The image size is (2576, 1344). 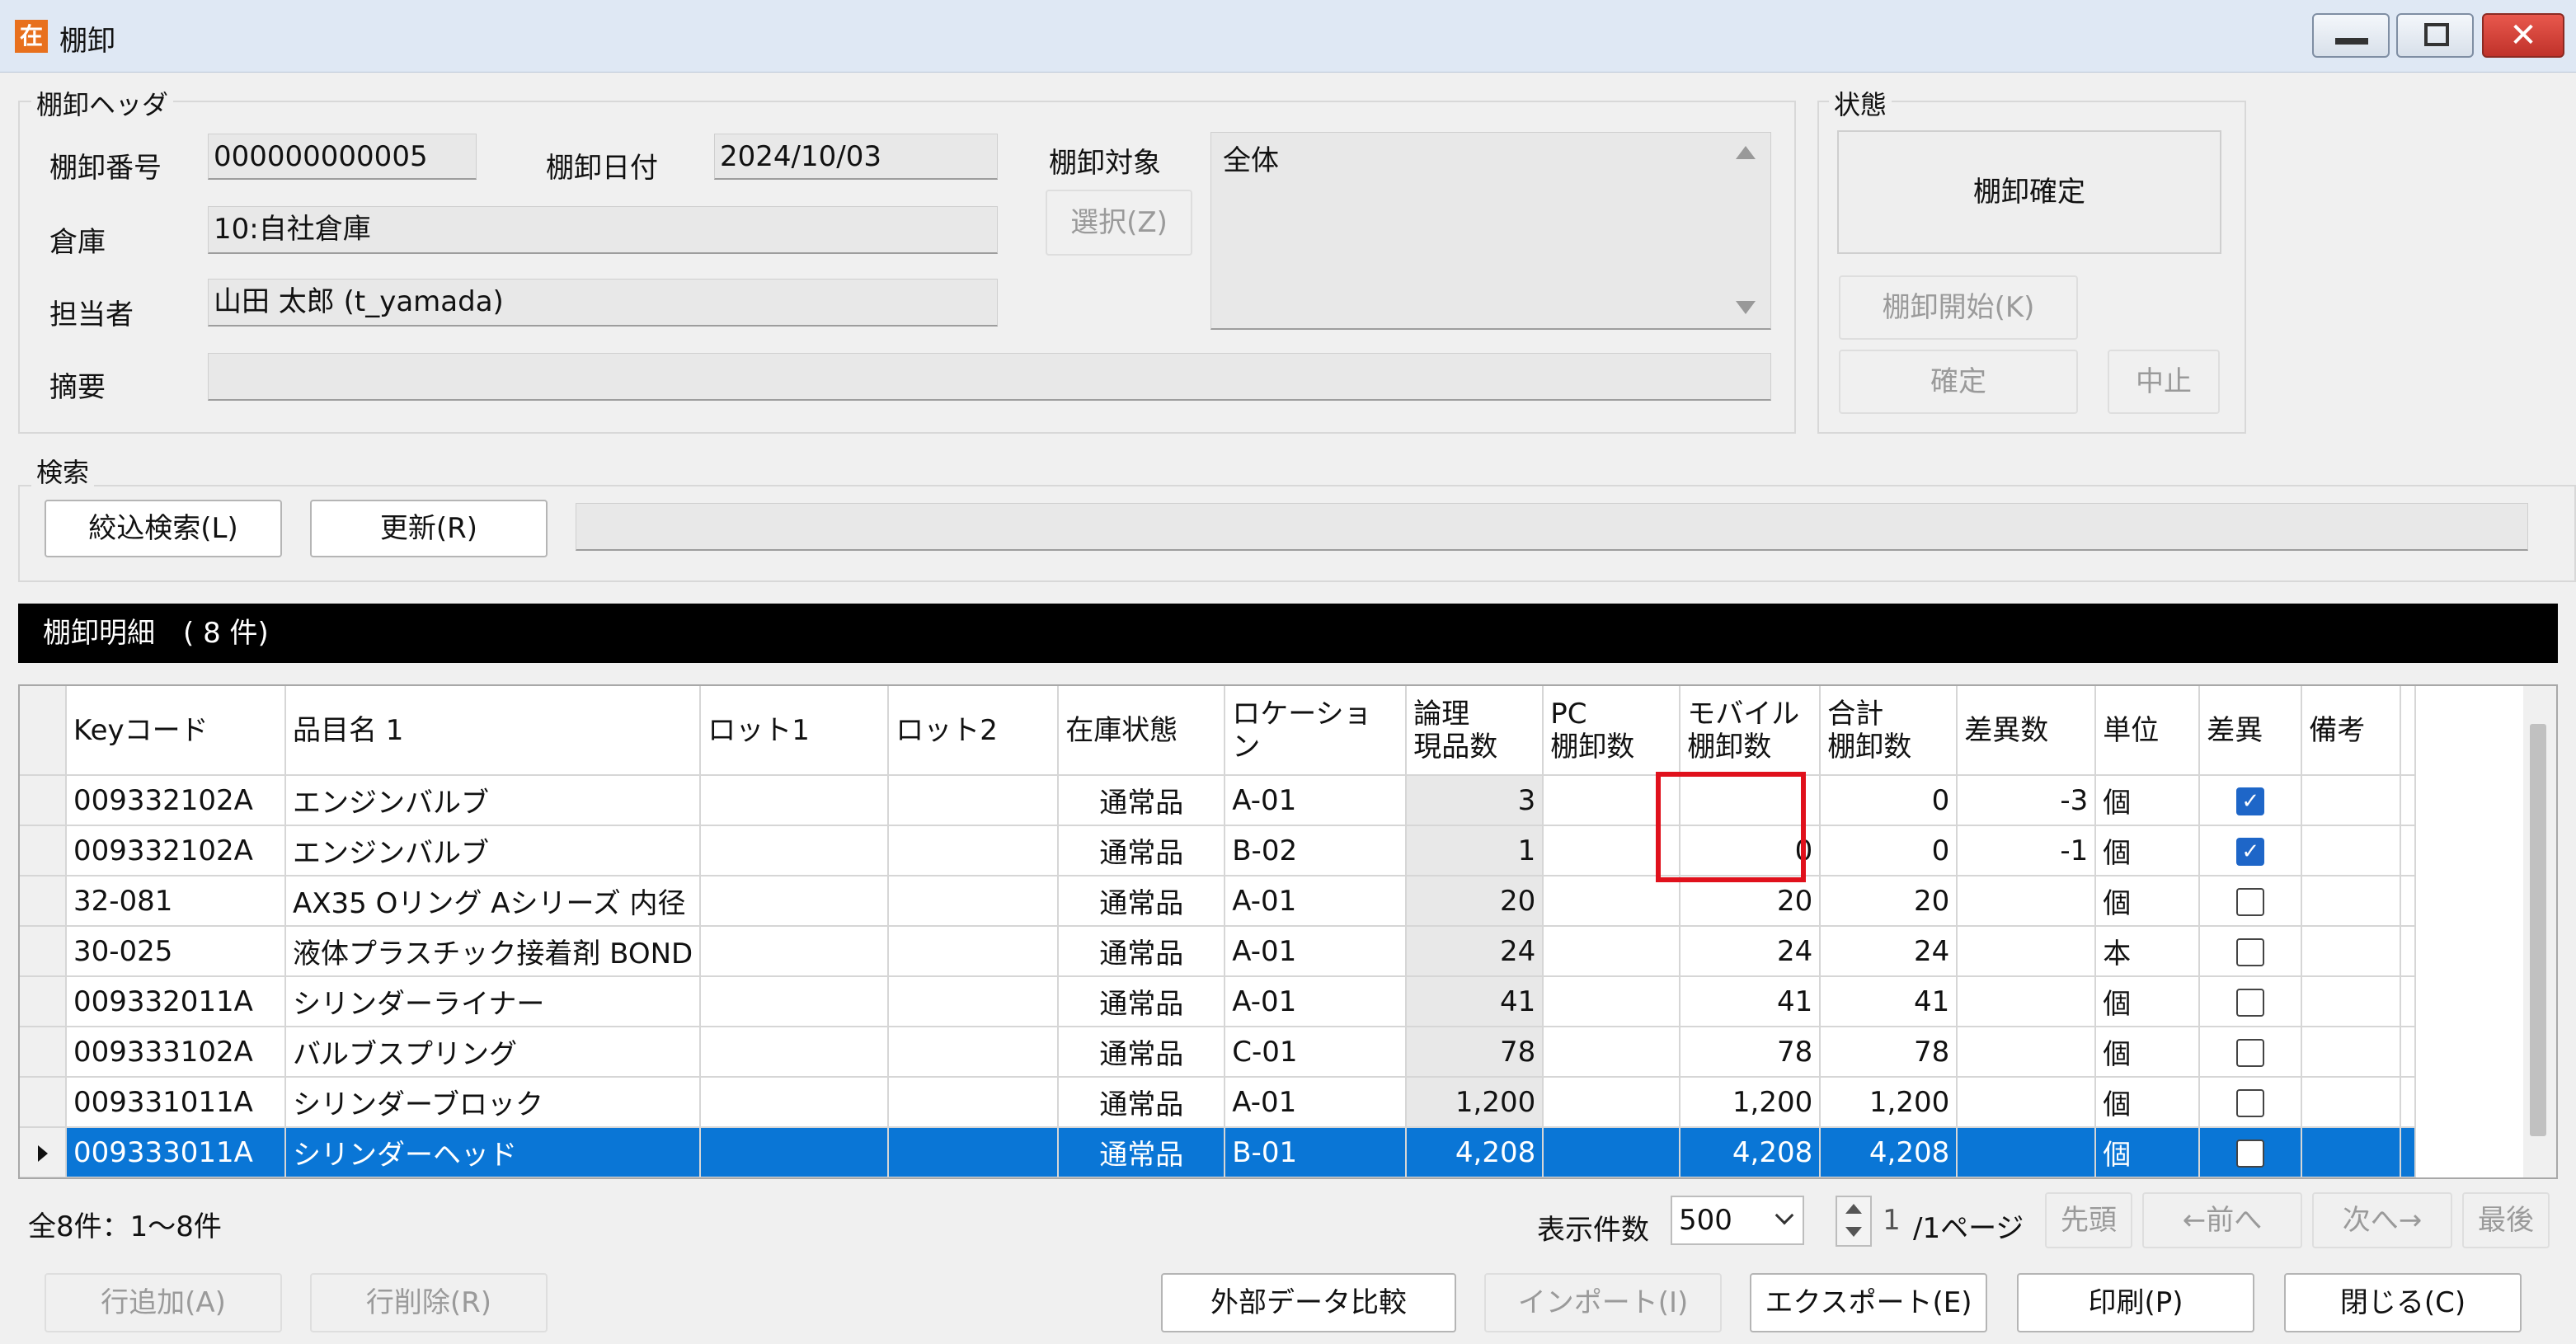 What do you see at coordinates (1475, 952) in the screenshot?
I see `cell-logical: 24` at bounding box center [1475, 952].